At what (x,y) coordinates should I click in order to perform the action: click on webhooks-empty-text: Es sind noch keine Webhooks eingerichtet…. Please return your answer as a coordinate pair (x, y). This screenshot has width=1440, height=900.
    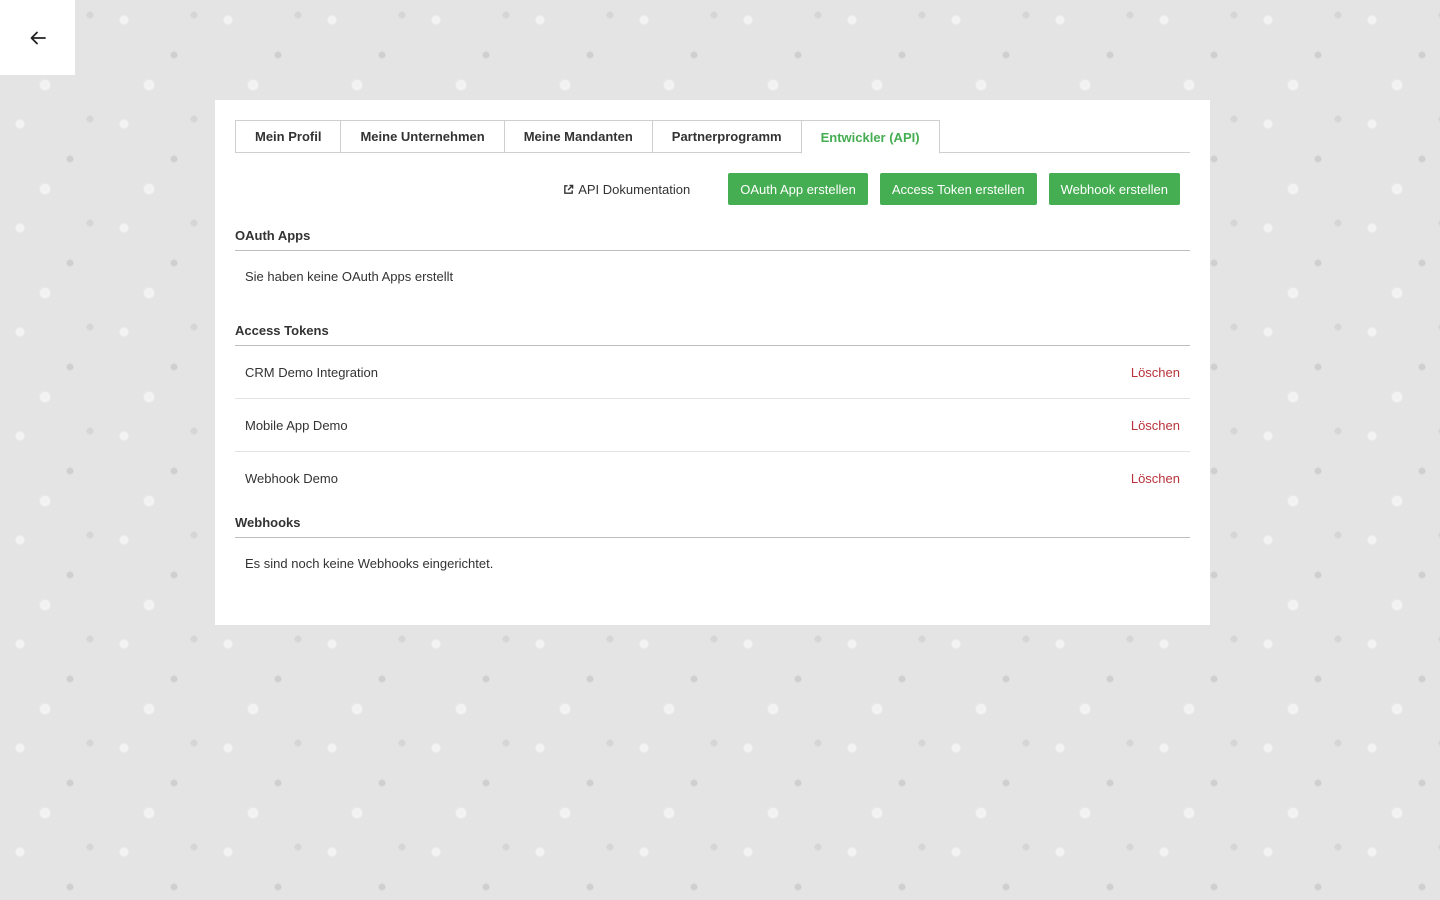
    Looking at the image, I should click on (369, 563).